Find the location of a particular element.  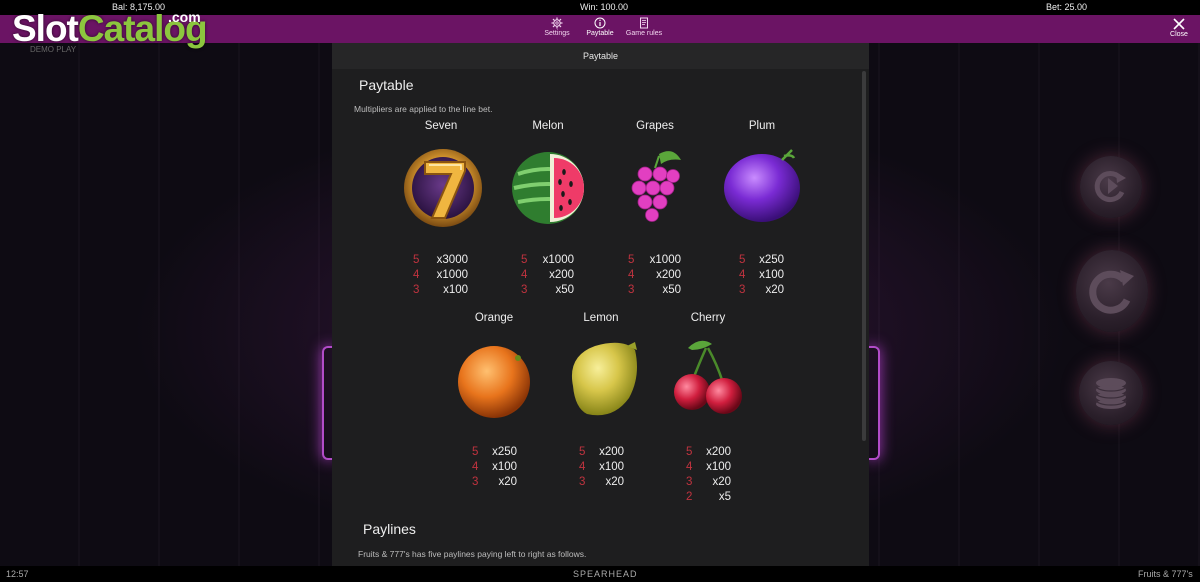

grapes-paytable: 5 x1000 4 x200 3 x50 is located at coordinates (654, 275).